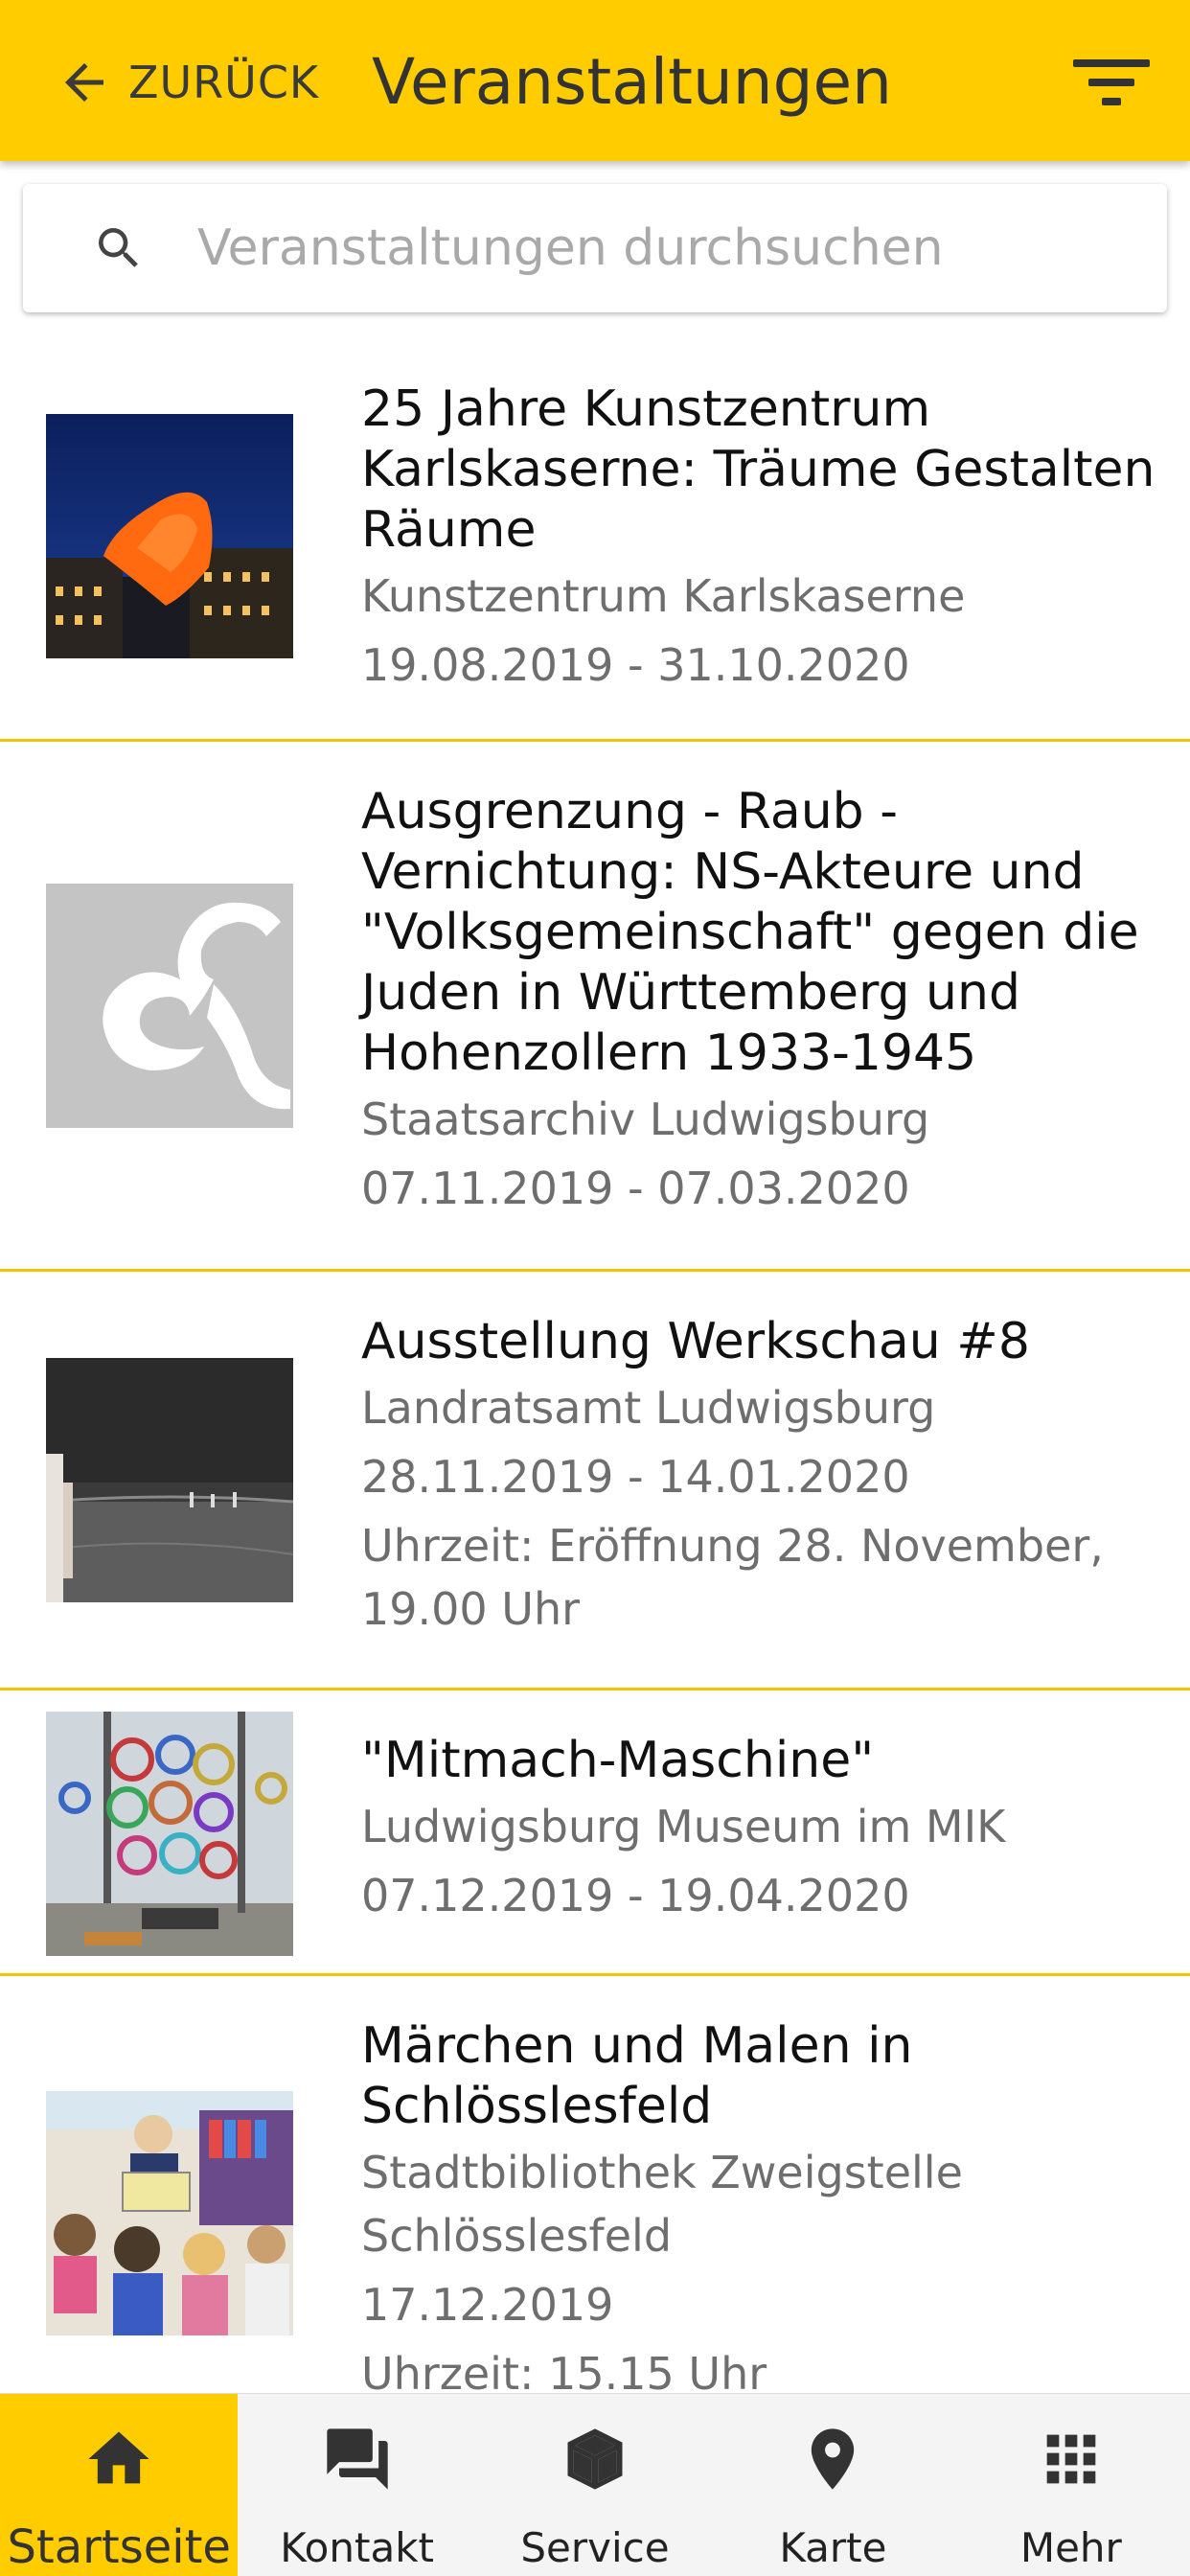  What do you see at coordinates (696, 1341) in the screenshot?
I see `event-title: Ausstellung Werkschau #8` at bounding box center [696, 1341].